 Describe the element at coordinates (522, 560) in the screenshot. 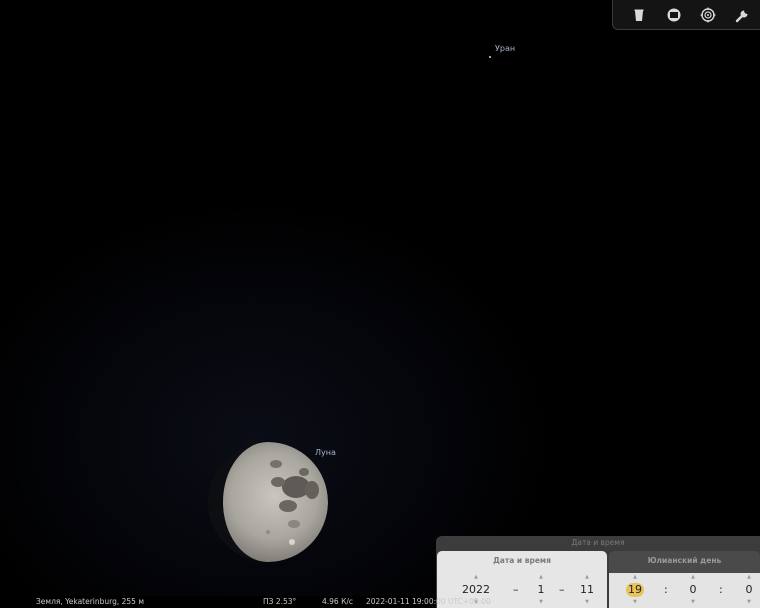

I see `tab-date-time-label: Дата и время` at that location.